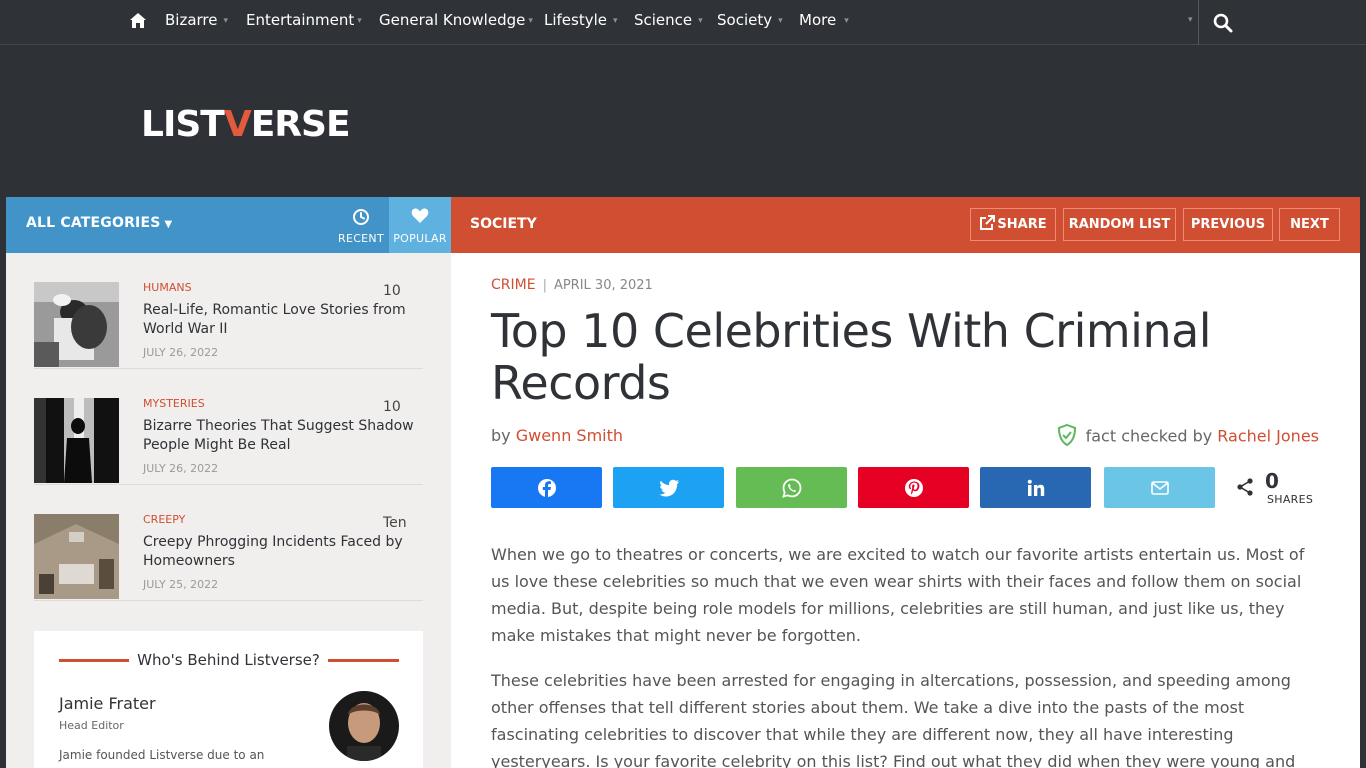 The width and height of the screenshot is (1366, 768). What do you see at coordinates (420, 238) in the screenshot?
I see `tab-label: POPULAR` at bounding box center [420, 238].